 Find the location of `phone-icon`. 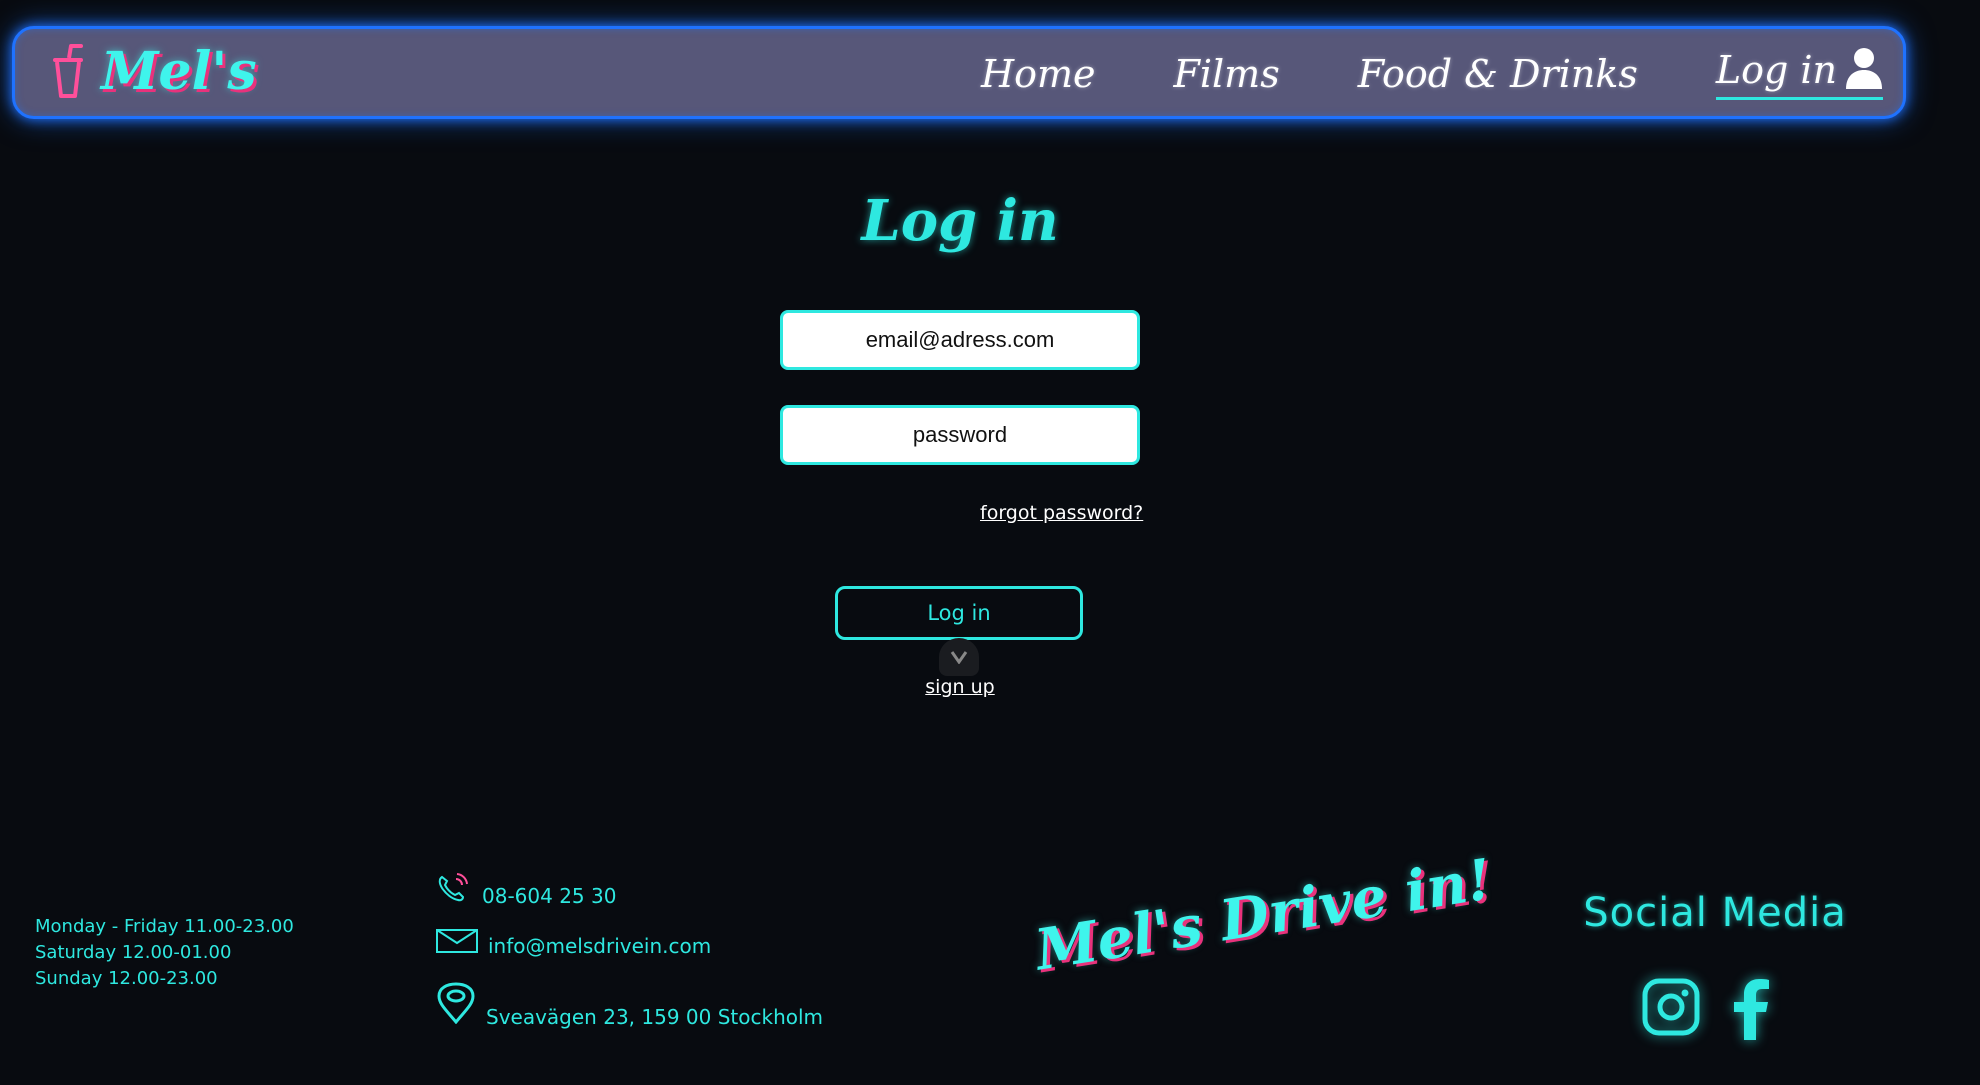

phone-icon is located at coordinates (454, 890).